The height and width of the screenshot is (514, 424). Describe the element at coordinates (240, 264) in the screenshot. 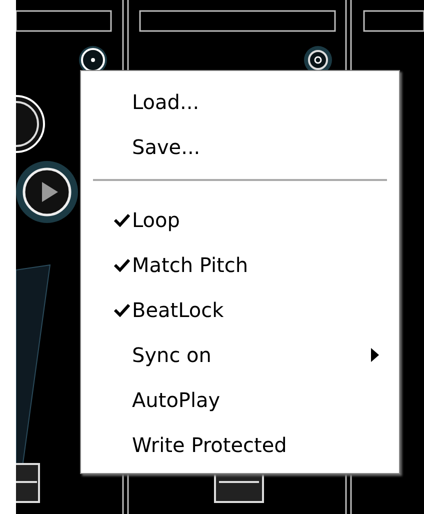

I see `menu-item: Match Pitch` at that location.